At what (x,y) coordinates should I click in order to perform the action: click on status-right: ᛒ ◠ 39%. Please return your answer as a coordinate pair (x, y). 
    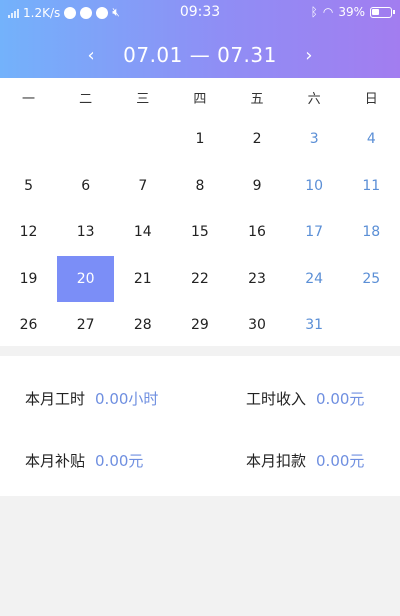
    Looking at the image, I should click on (352, 12).